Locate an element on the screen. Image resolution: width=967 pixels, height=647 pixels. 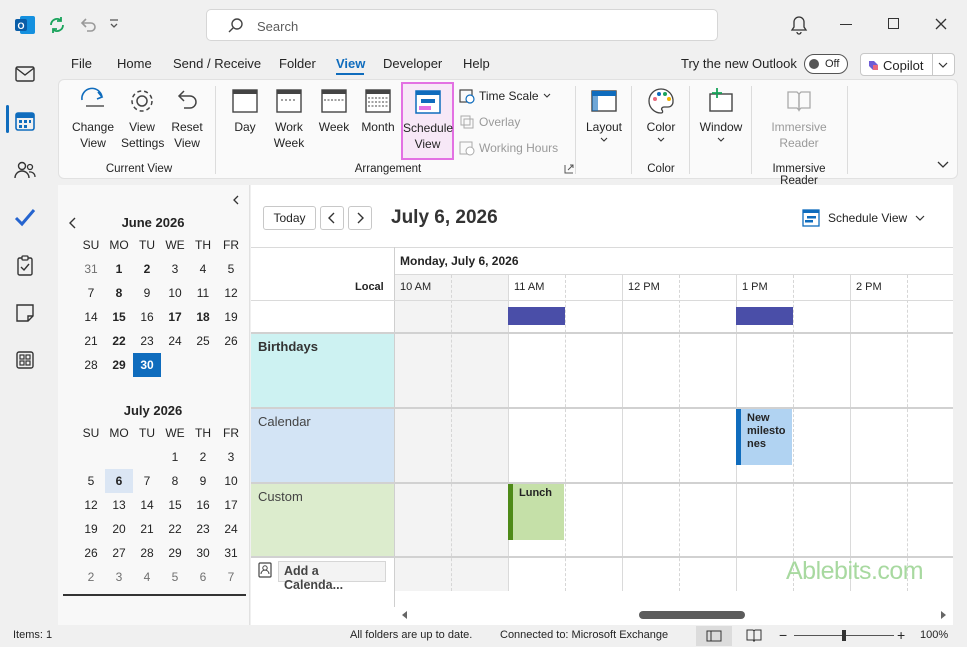
calendar-day: 5 is located at coordinates (231, 269).